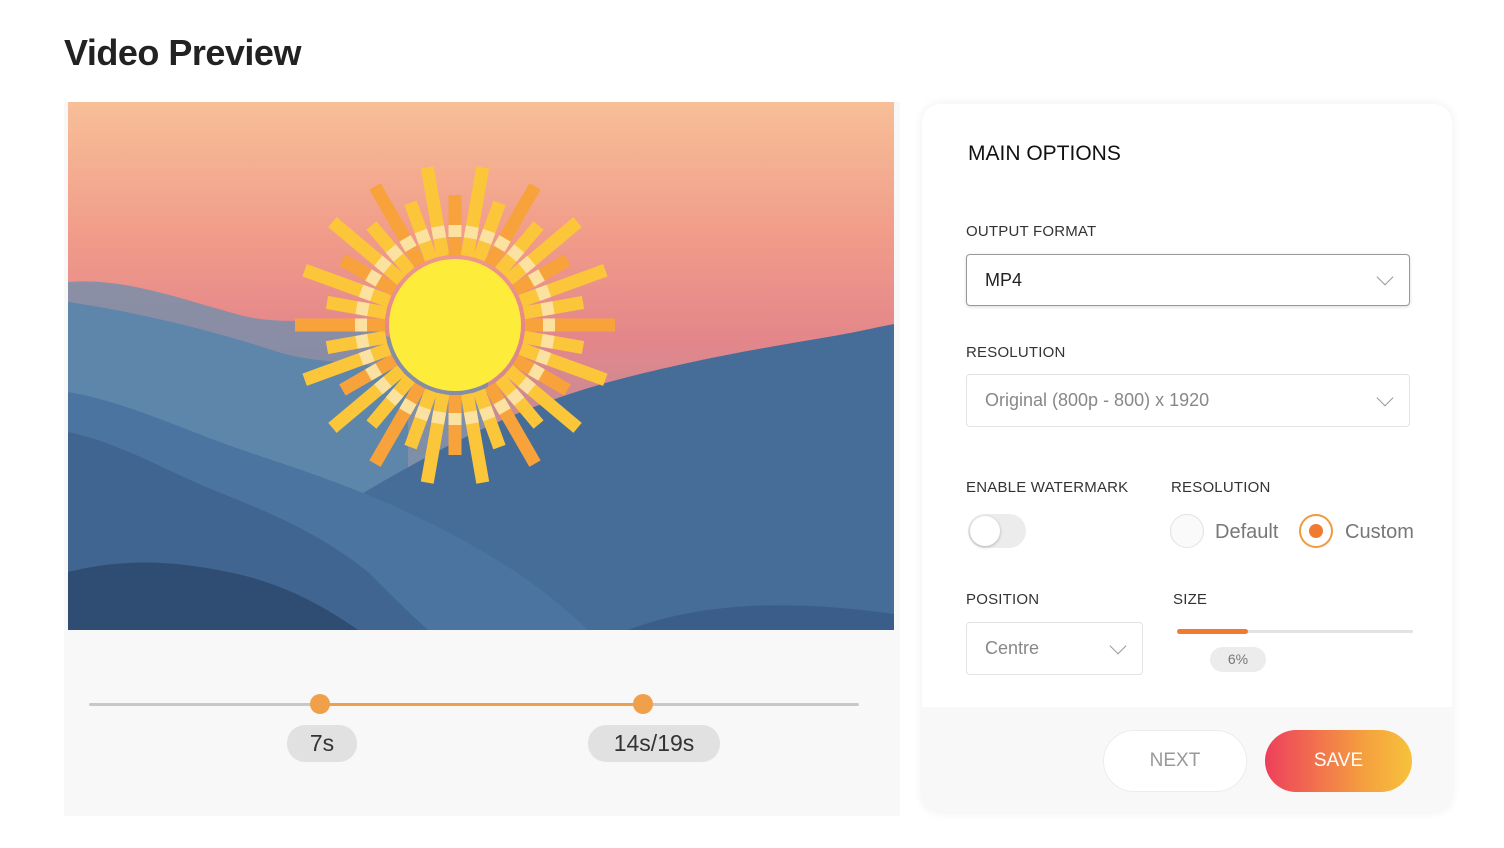 This screenshot has width=1504, height=848. I want to click on options-footer: NEXT SAVE, so click(1187, 759).